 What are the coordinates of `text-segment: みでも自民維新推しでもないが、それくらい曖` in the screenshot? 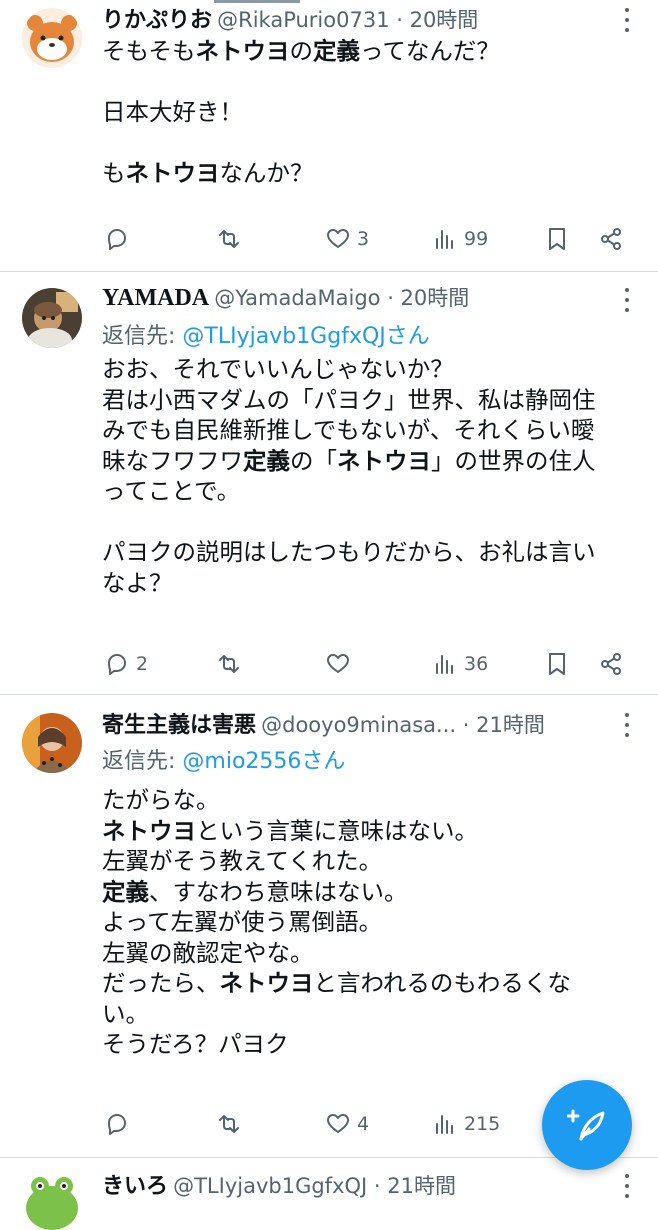 It's located at (348, 430).